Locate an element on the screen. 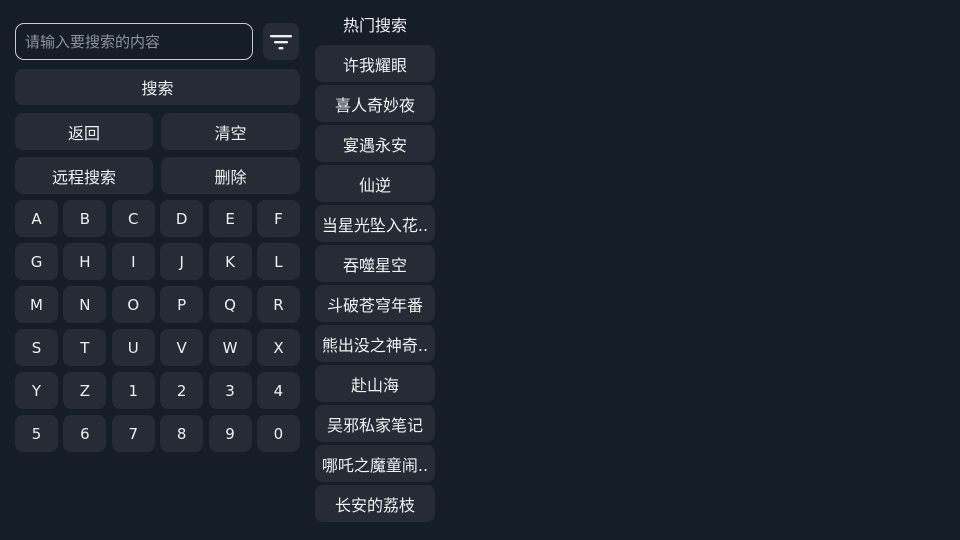 The height and width of the screenshot is (540, 960). key-w: W is located at coordinates (230, 347).